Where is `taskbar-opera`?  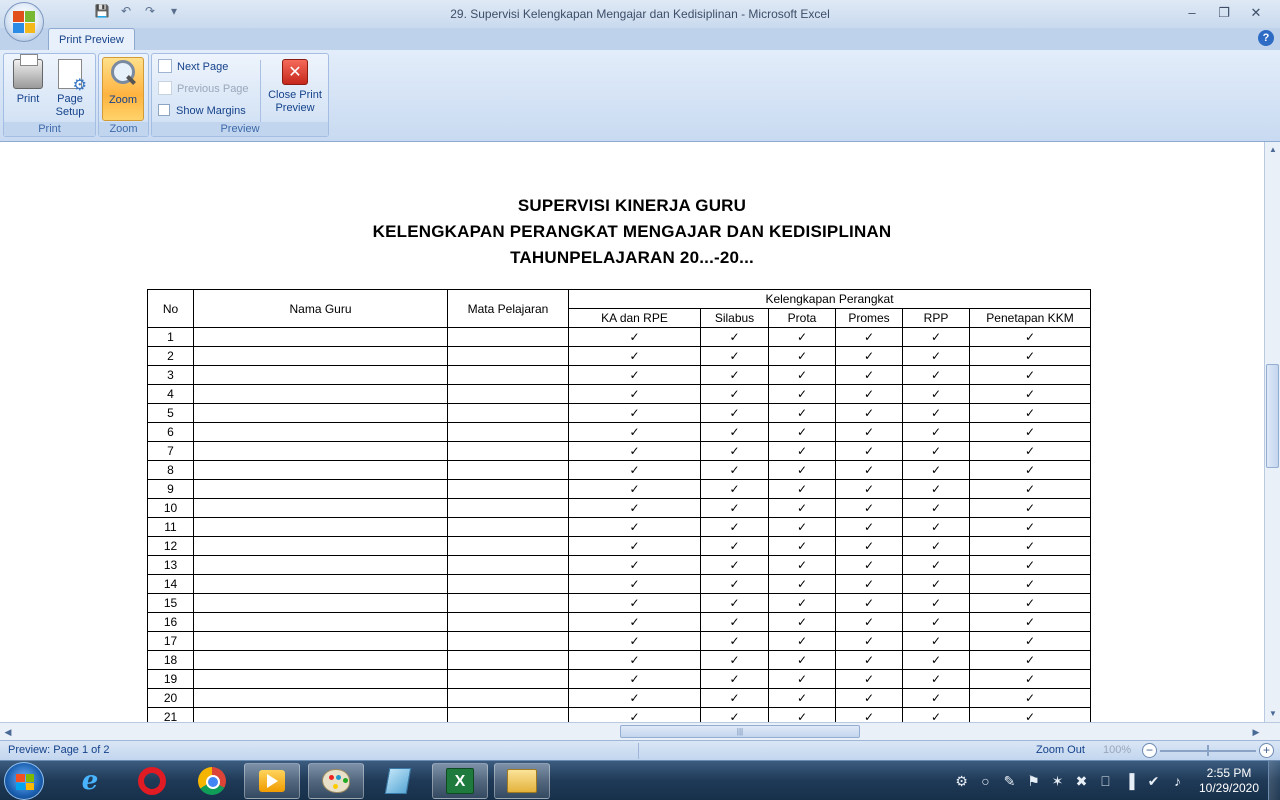
taskbar-opera is located at coordinates (152, 781).